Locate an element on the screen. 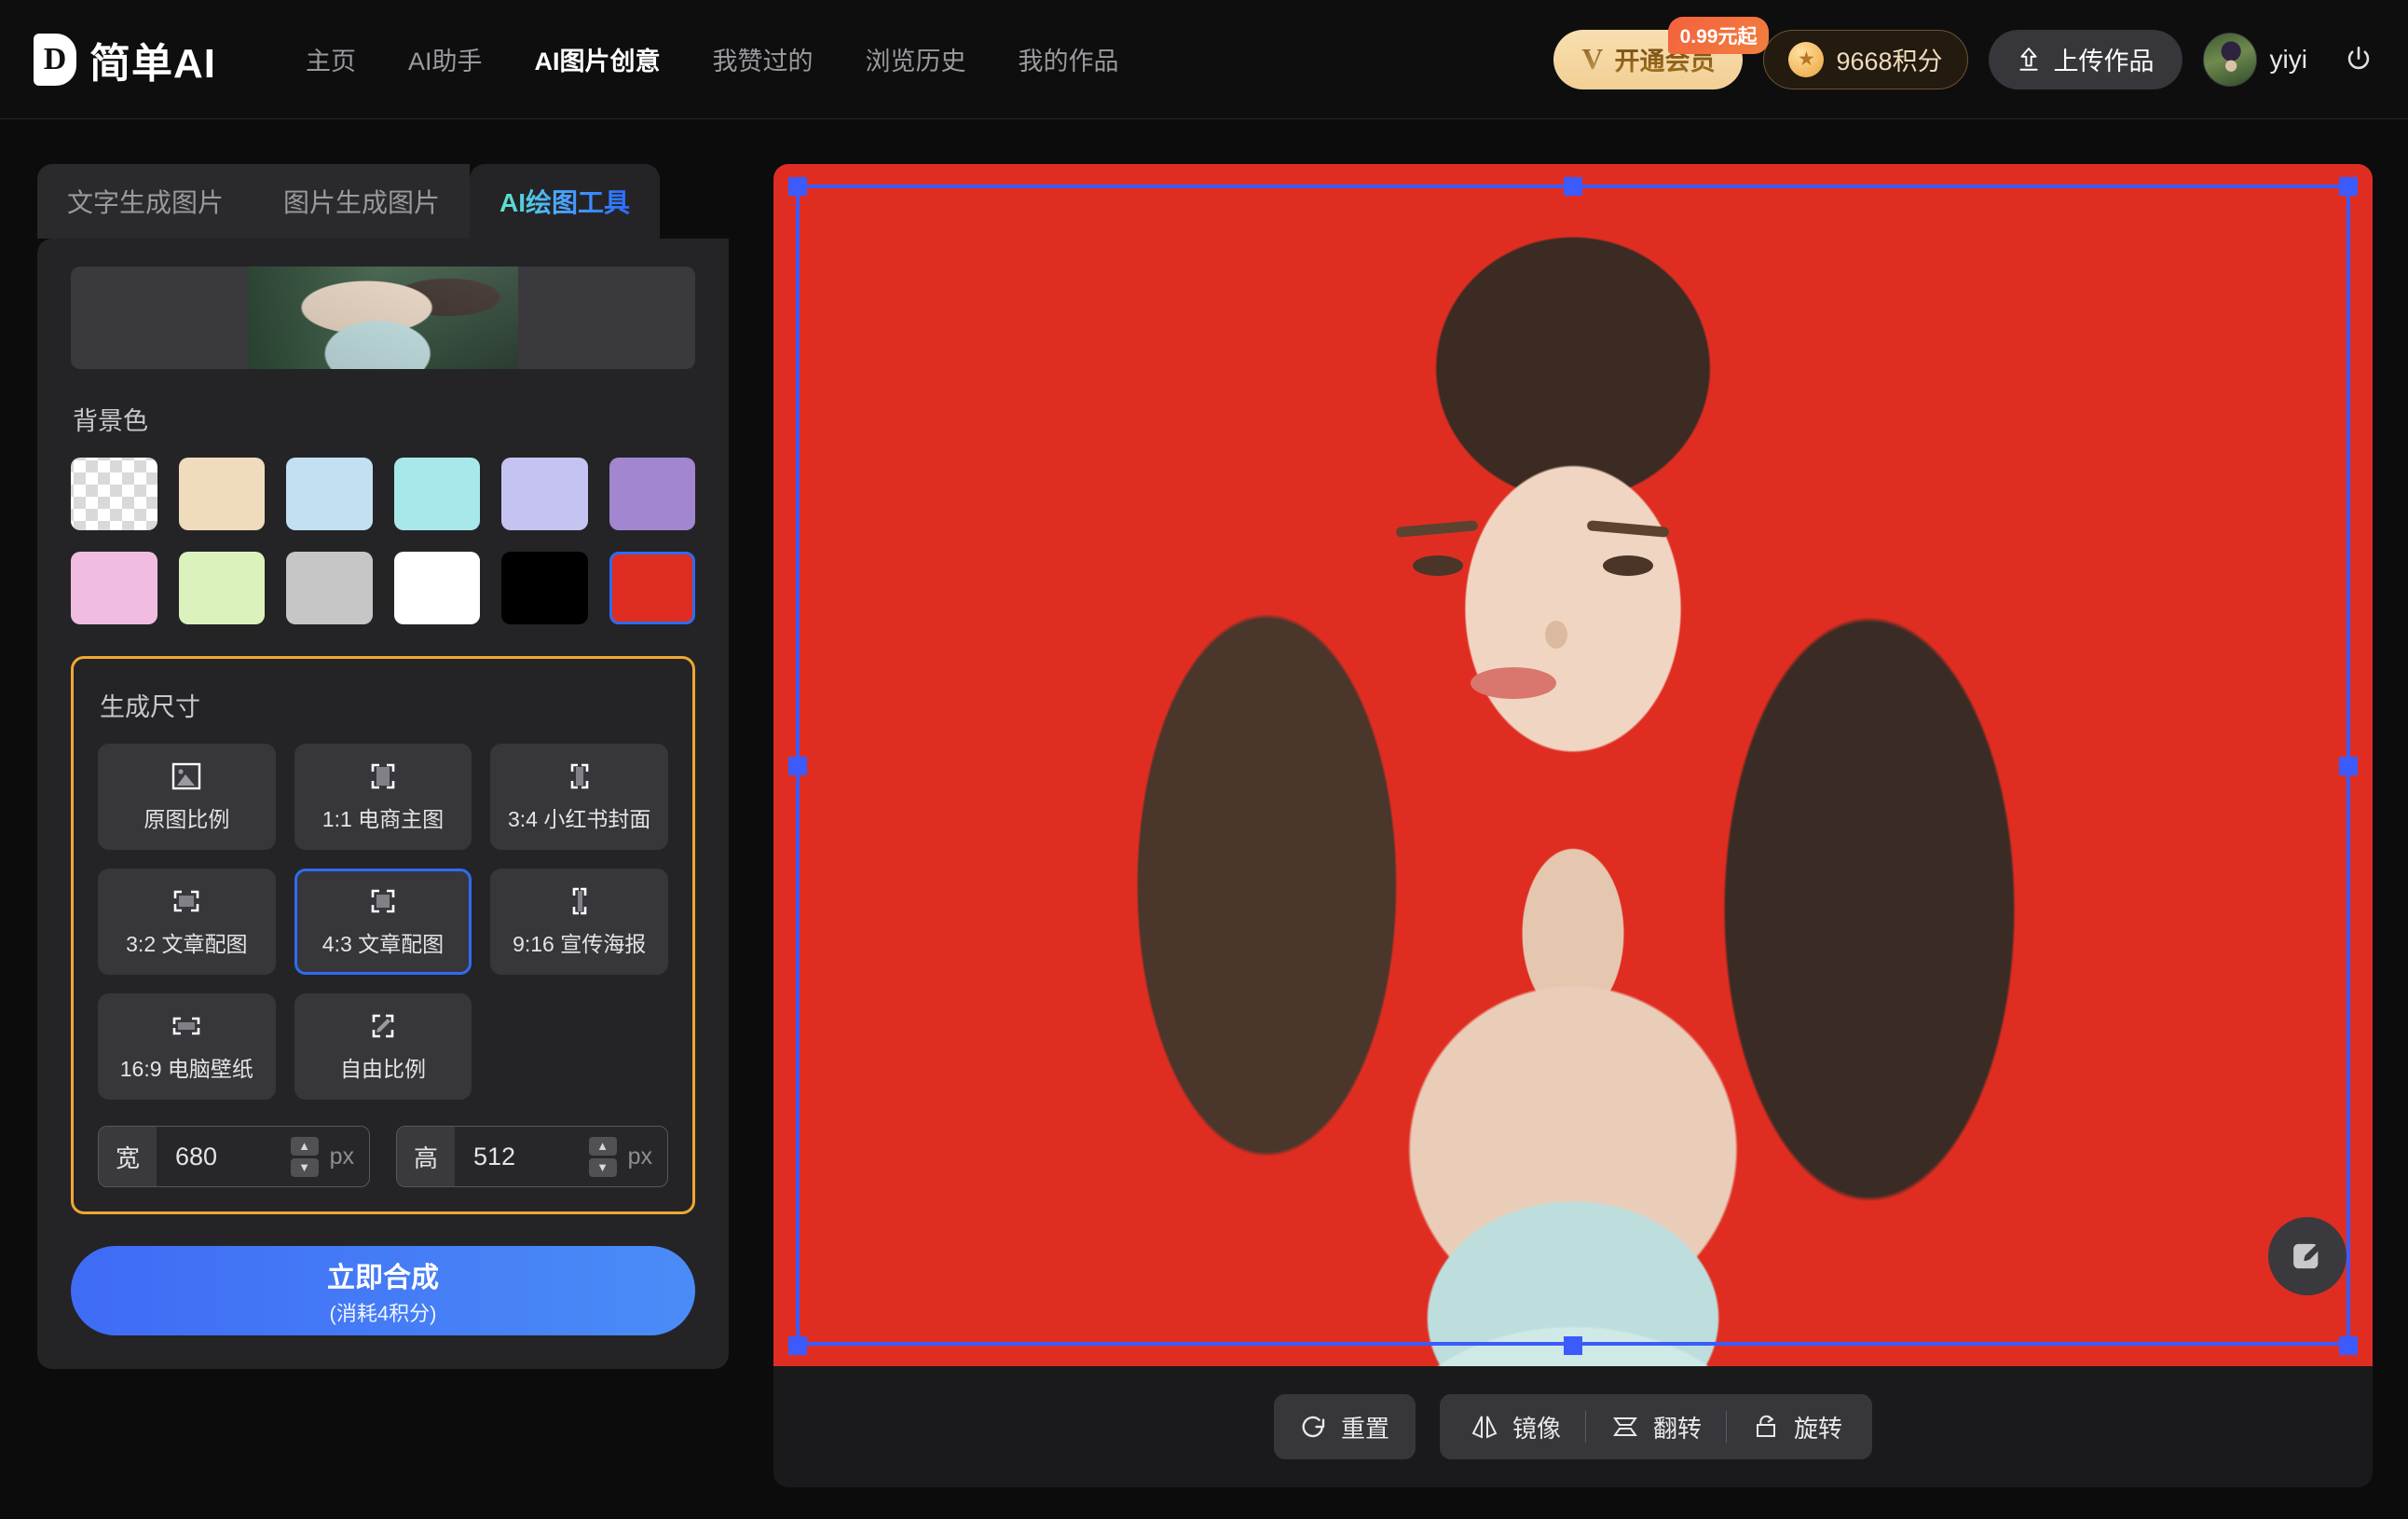 The width and height of the screenshot is (2408, 1519). crop-tall-icon is located at coordinates (579, 901).